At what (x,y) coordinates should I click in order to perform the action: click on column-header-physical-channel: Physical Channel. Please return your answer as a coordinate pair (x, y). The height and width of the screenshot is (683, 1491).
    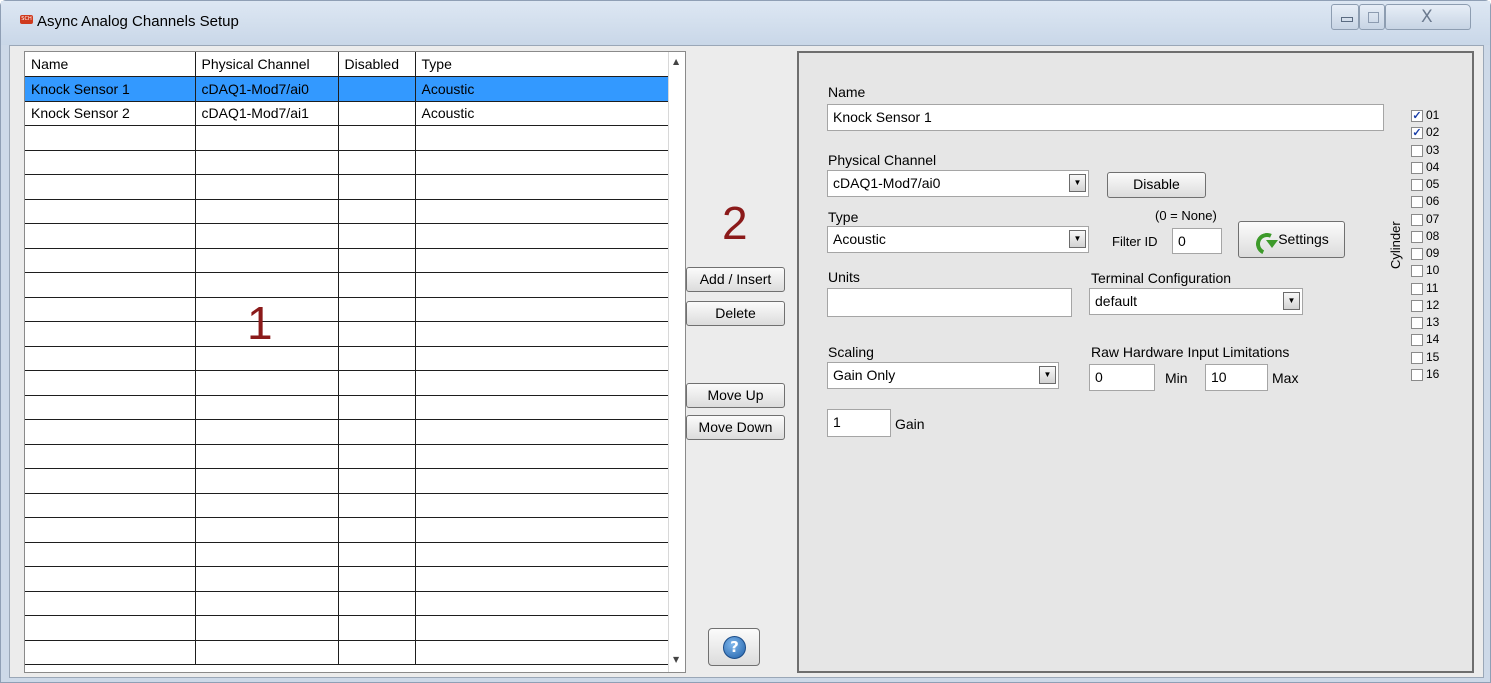
    Looking at the image, I should click on (267, 64).